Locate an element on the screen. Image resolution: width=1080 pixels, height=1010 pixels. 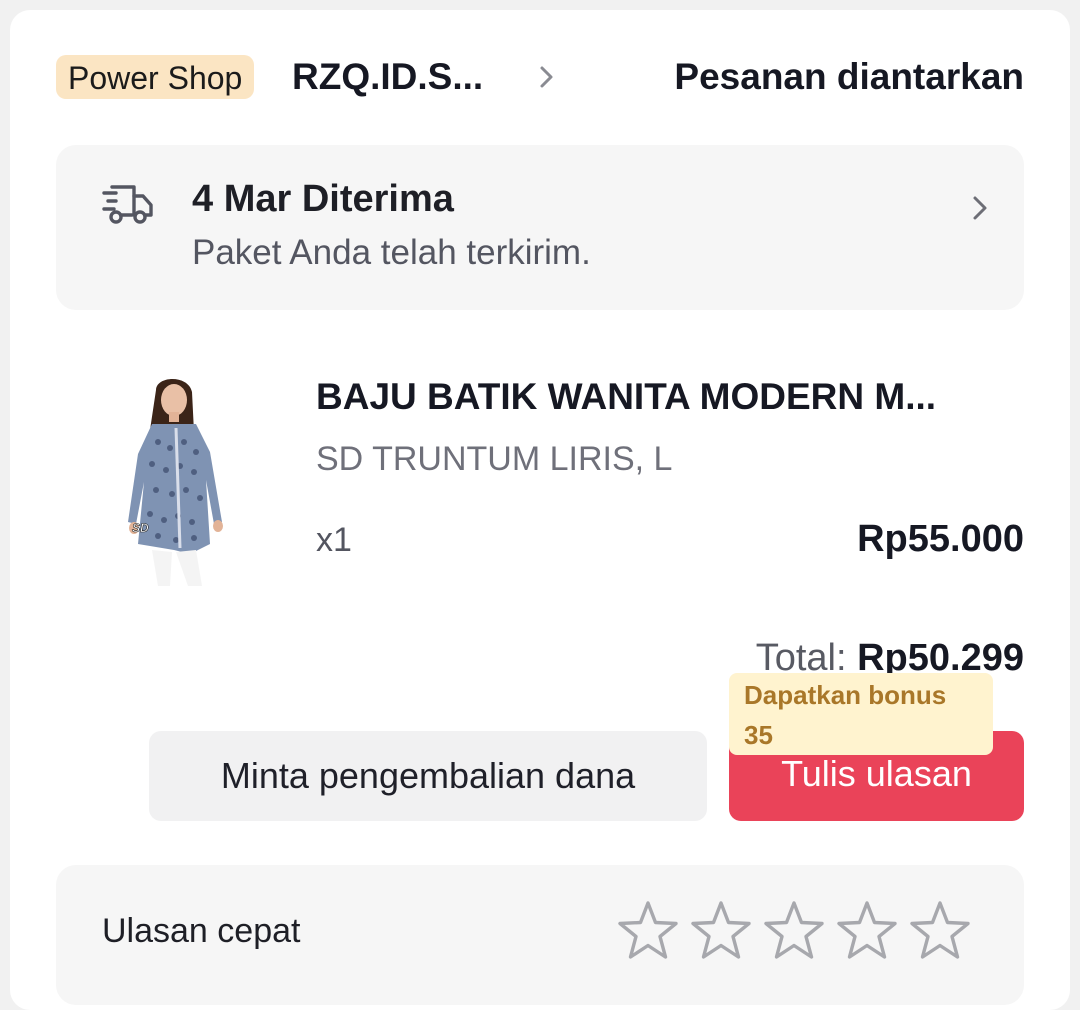
power-shop-badge: Power Shop is located at coordinates (155, 77).